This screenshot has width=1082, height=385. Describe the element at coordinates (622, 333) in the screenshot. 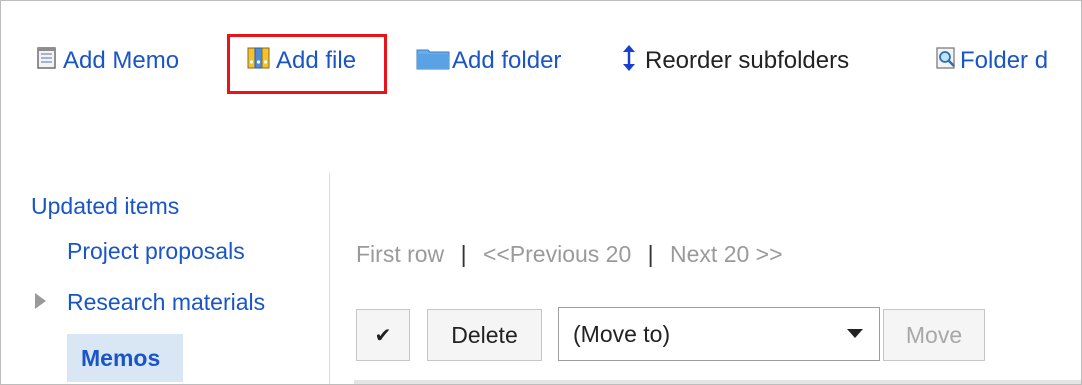

I see `move-to-select-value: (Move to)` at that location.